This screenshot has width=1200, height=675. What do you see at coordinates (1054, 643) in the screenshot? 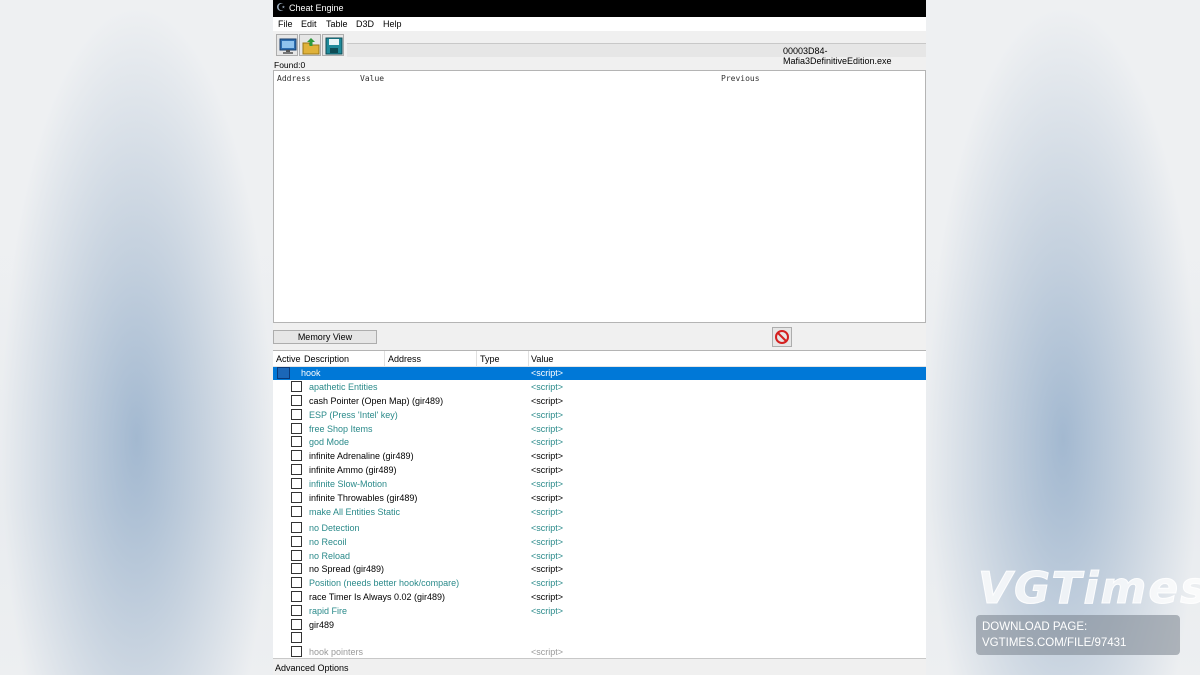
I see `watermark-line-2: VGTIMES.COM/FILE/97431` at bounding box center [1054, 643].